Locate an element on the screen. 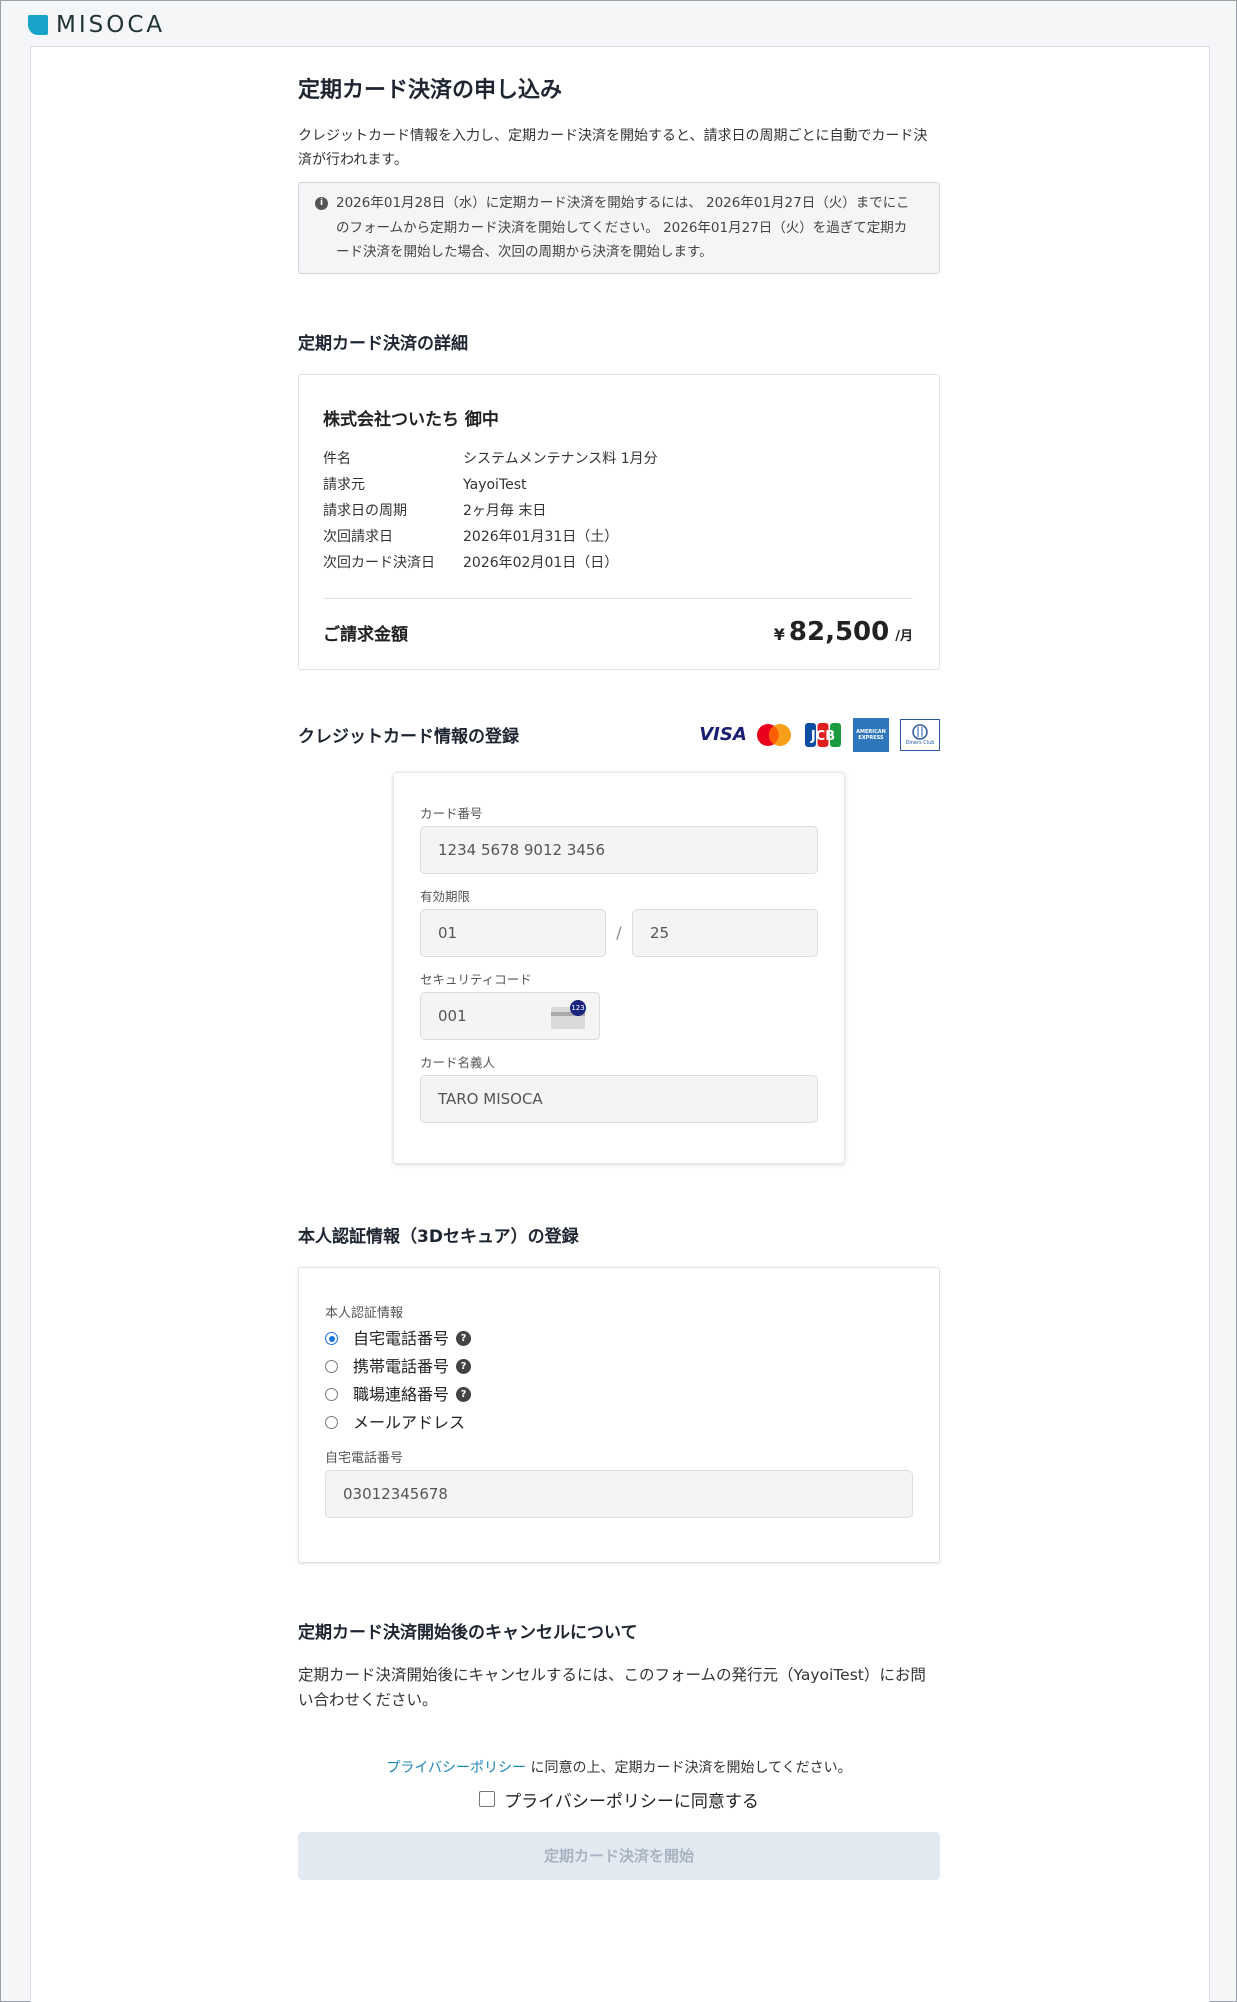 The width and height of the screenshot is (1237, 2002). diners-icon: Diners Club is located at coordinates (920, 734).